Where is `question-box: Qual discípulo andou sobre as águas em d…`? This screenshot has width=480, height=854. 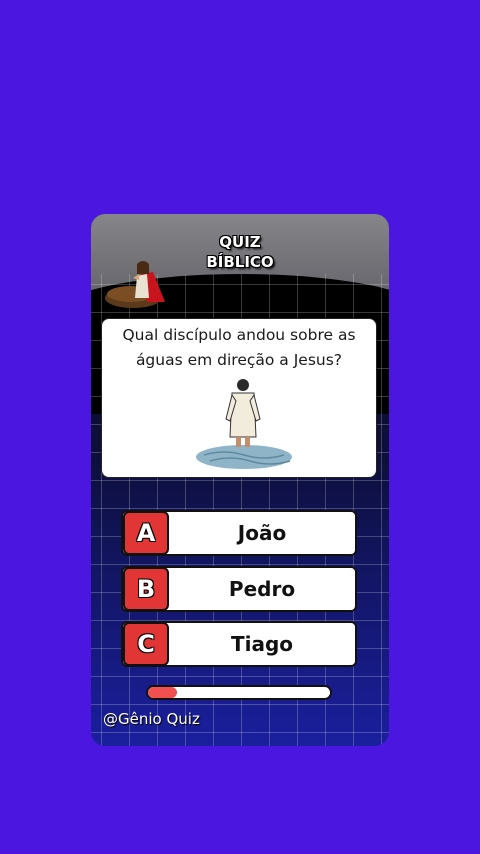
question-box: Qual discípulo andou sobre as águas em d… is located at coordinates (239, 398).